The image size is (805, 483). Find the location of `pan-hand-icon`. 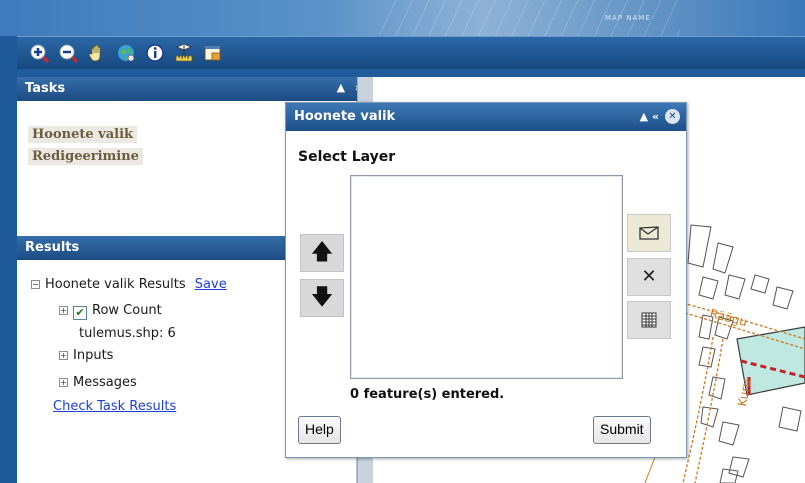

pan-hand-icon is located at coordinates (97, 53).